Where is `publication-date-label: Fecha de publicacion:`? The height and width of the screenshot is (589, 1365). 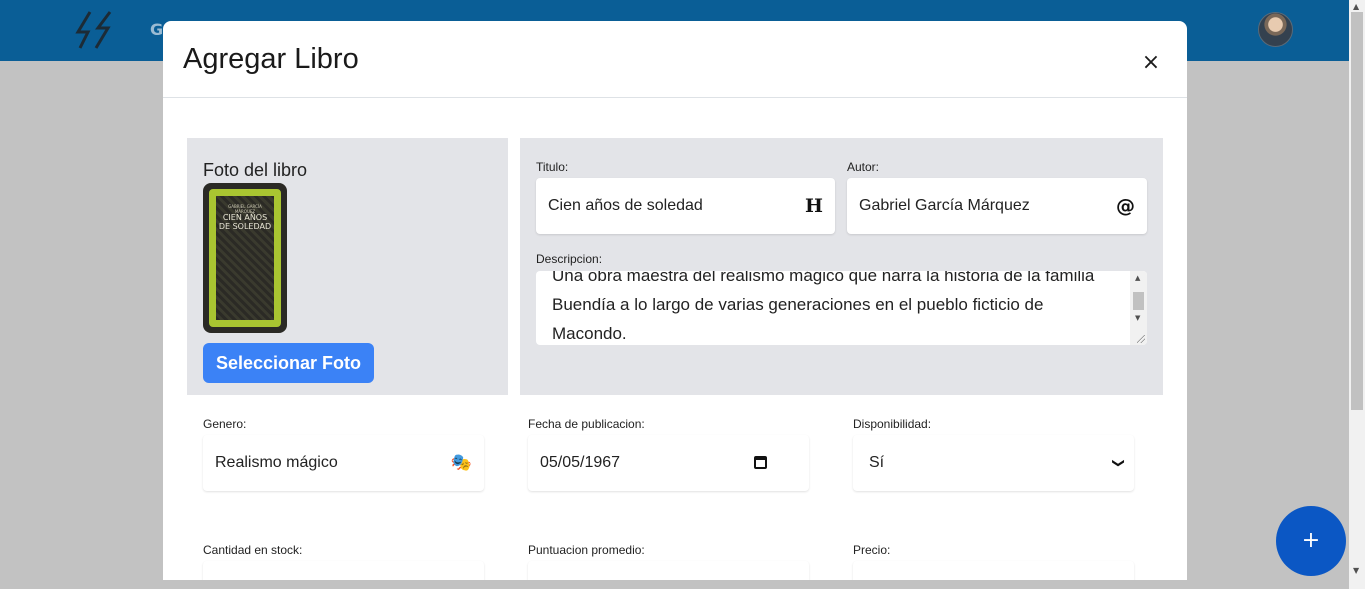 publication-date-label: Fecha de publicacion: is located at coordinates (586, 424).